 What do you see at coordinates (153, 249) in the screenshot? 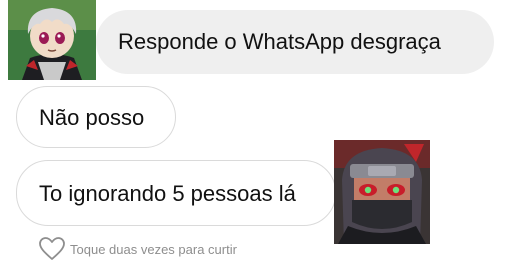
I see `like-hint-text: Toque duas vezes para curtir` at bounding box center [153, 249].